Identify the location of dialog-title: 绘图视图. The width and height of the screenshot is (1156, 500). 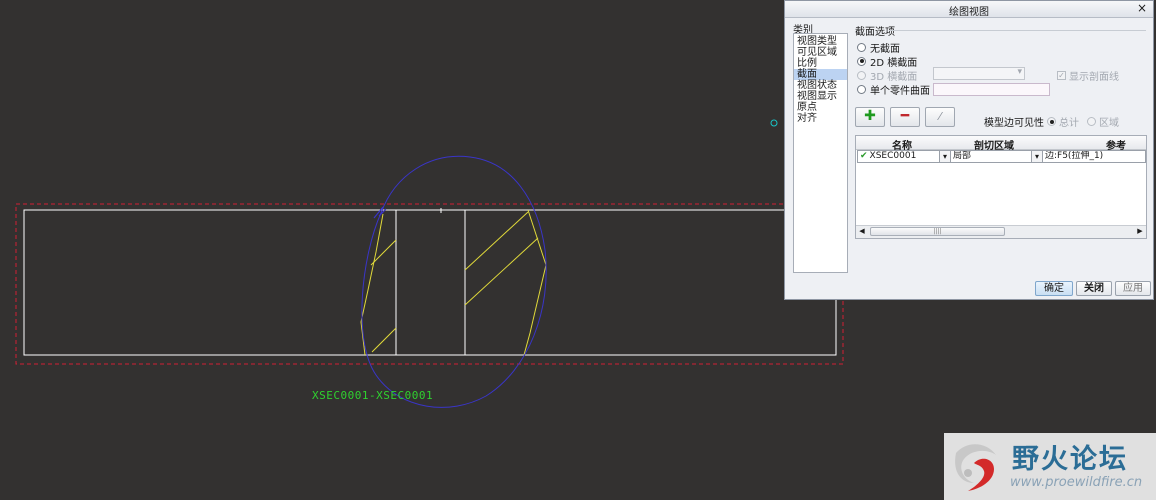
(969, 12).